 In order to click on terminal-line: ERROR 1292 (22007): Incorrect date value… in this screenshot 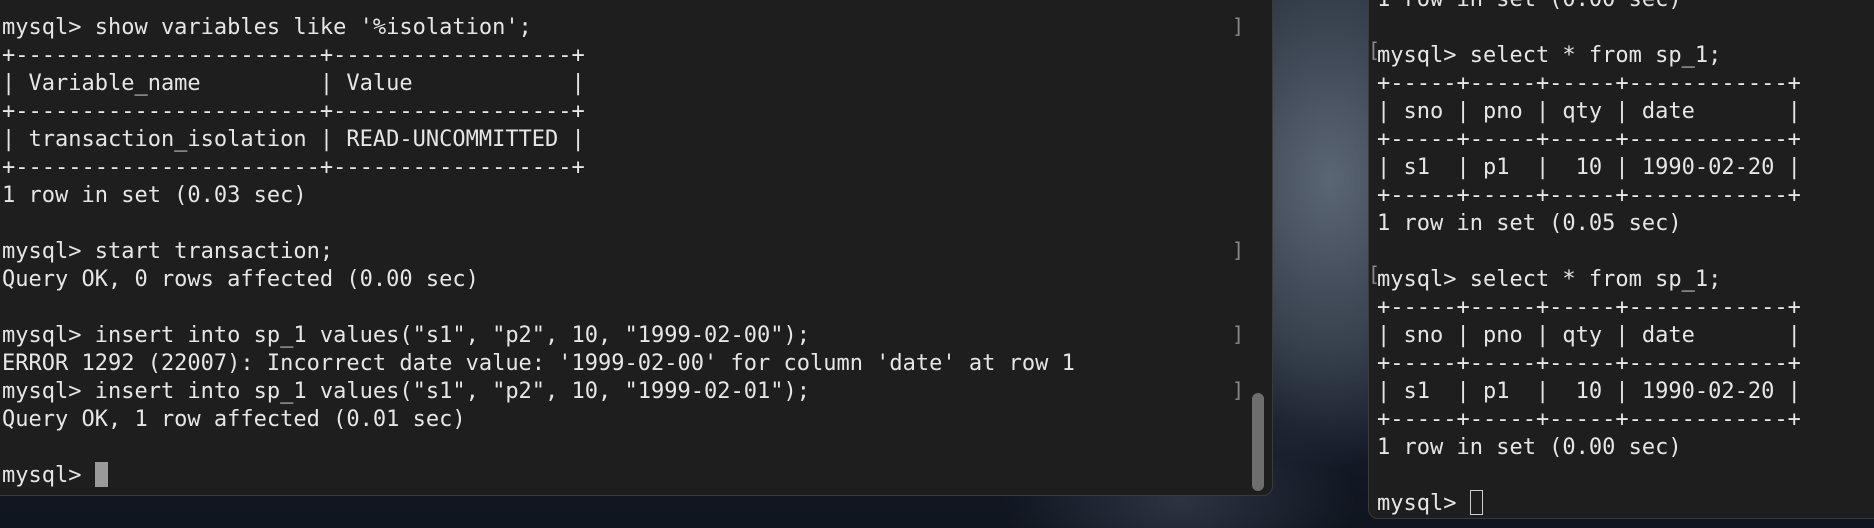, I will do `click(538, 363)`.